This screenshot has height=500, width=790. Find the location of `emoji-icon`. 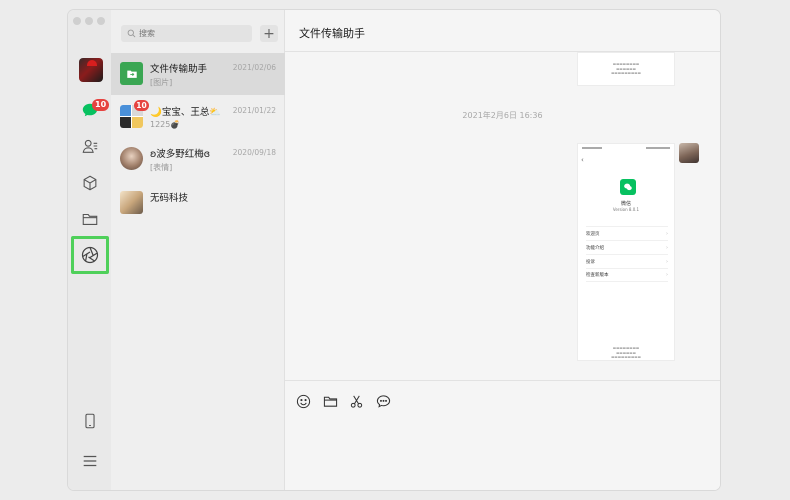

emoji-icon is located at coordinates (303, 401).